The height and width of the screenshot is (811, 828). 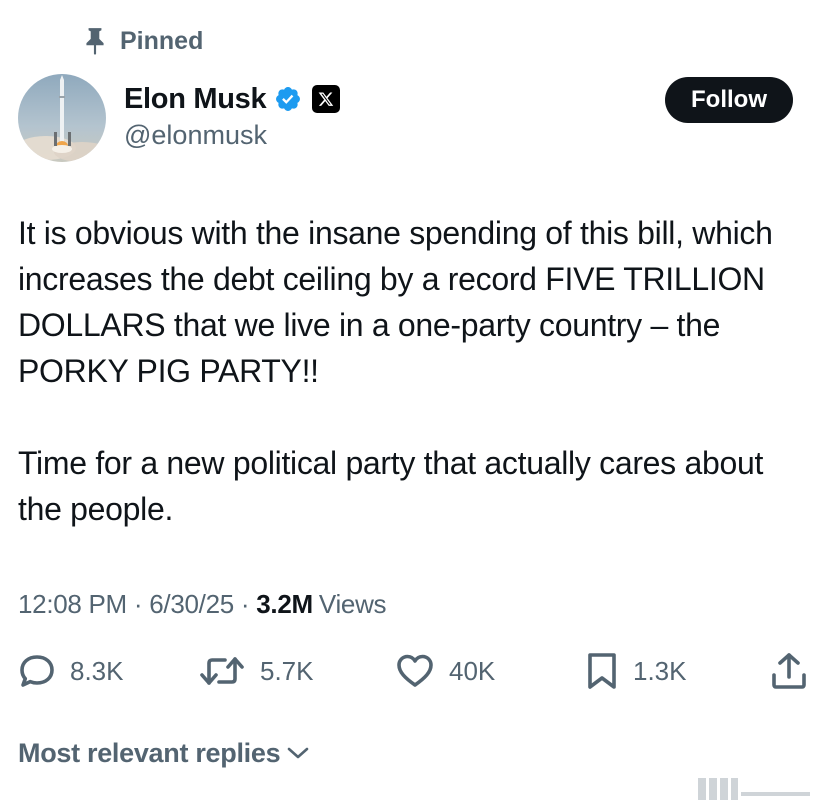 I want to click on repost-icon, so click(x=222, y=671).